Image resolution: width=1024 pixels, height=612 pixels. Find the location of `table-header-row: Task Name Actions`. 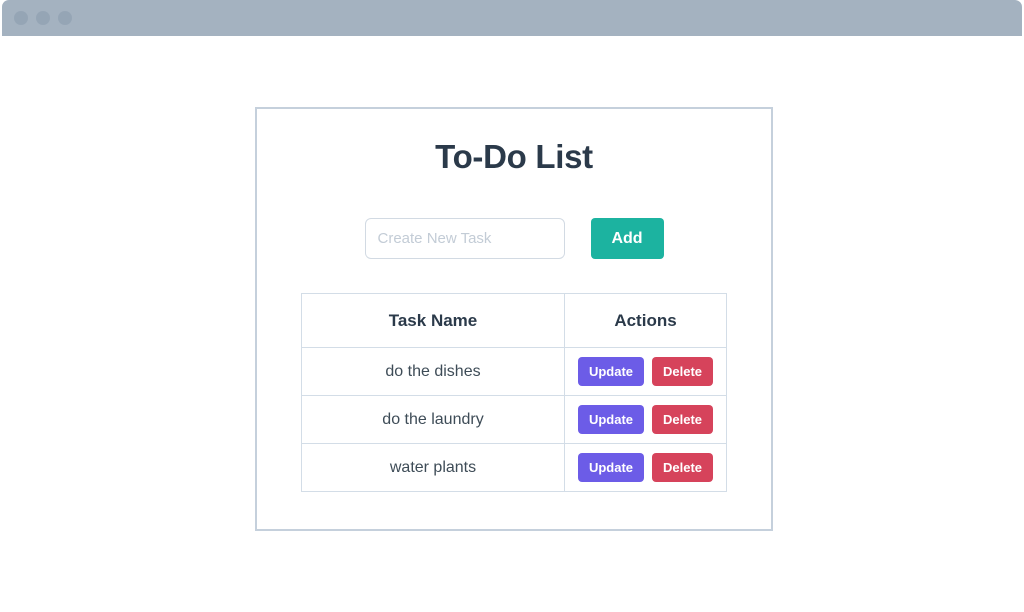

table-header-row: Task Name Actions is located at coordinates (514, 320).